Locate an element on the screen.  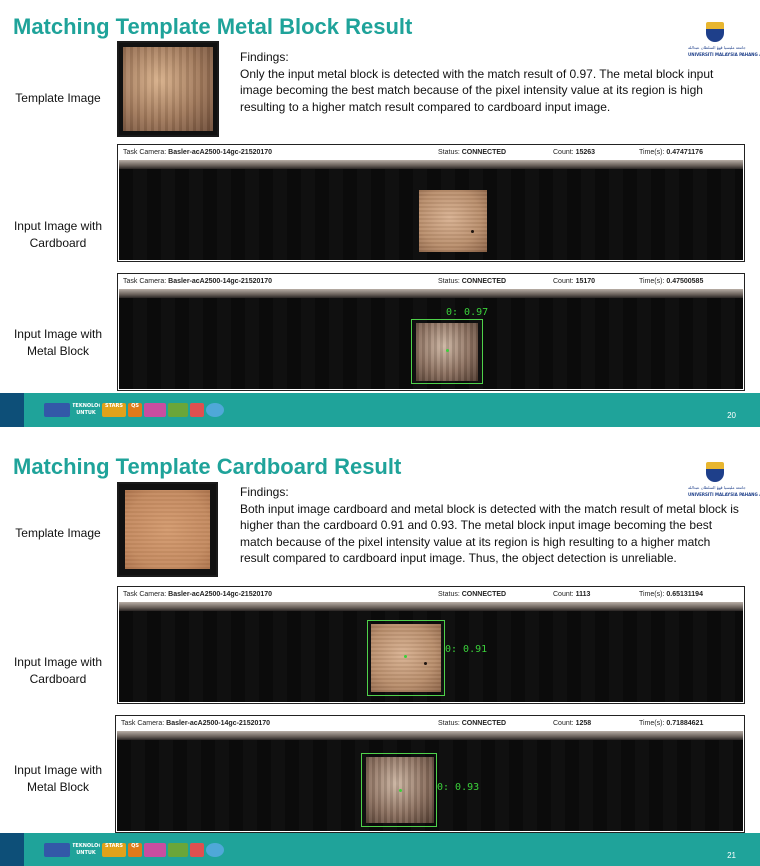
slide-footer: TEKNOLOGI UNTUK MASYARAKAT STARS QS 20 is located at coordinates (380, 410).